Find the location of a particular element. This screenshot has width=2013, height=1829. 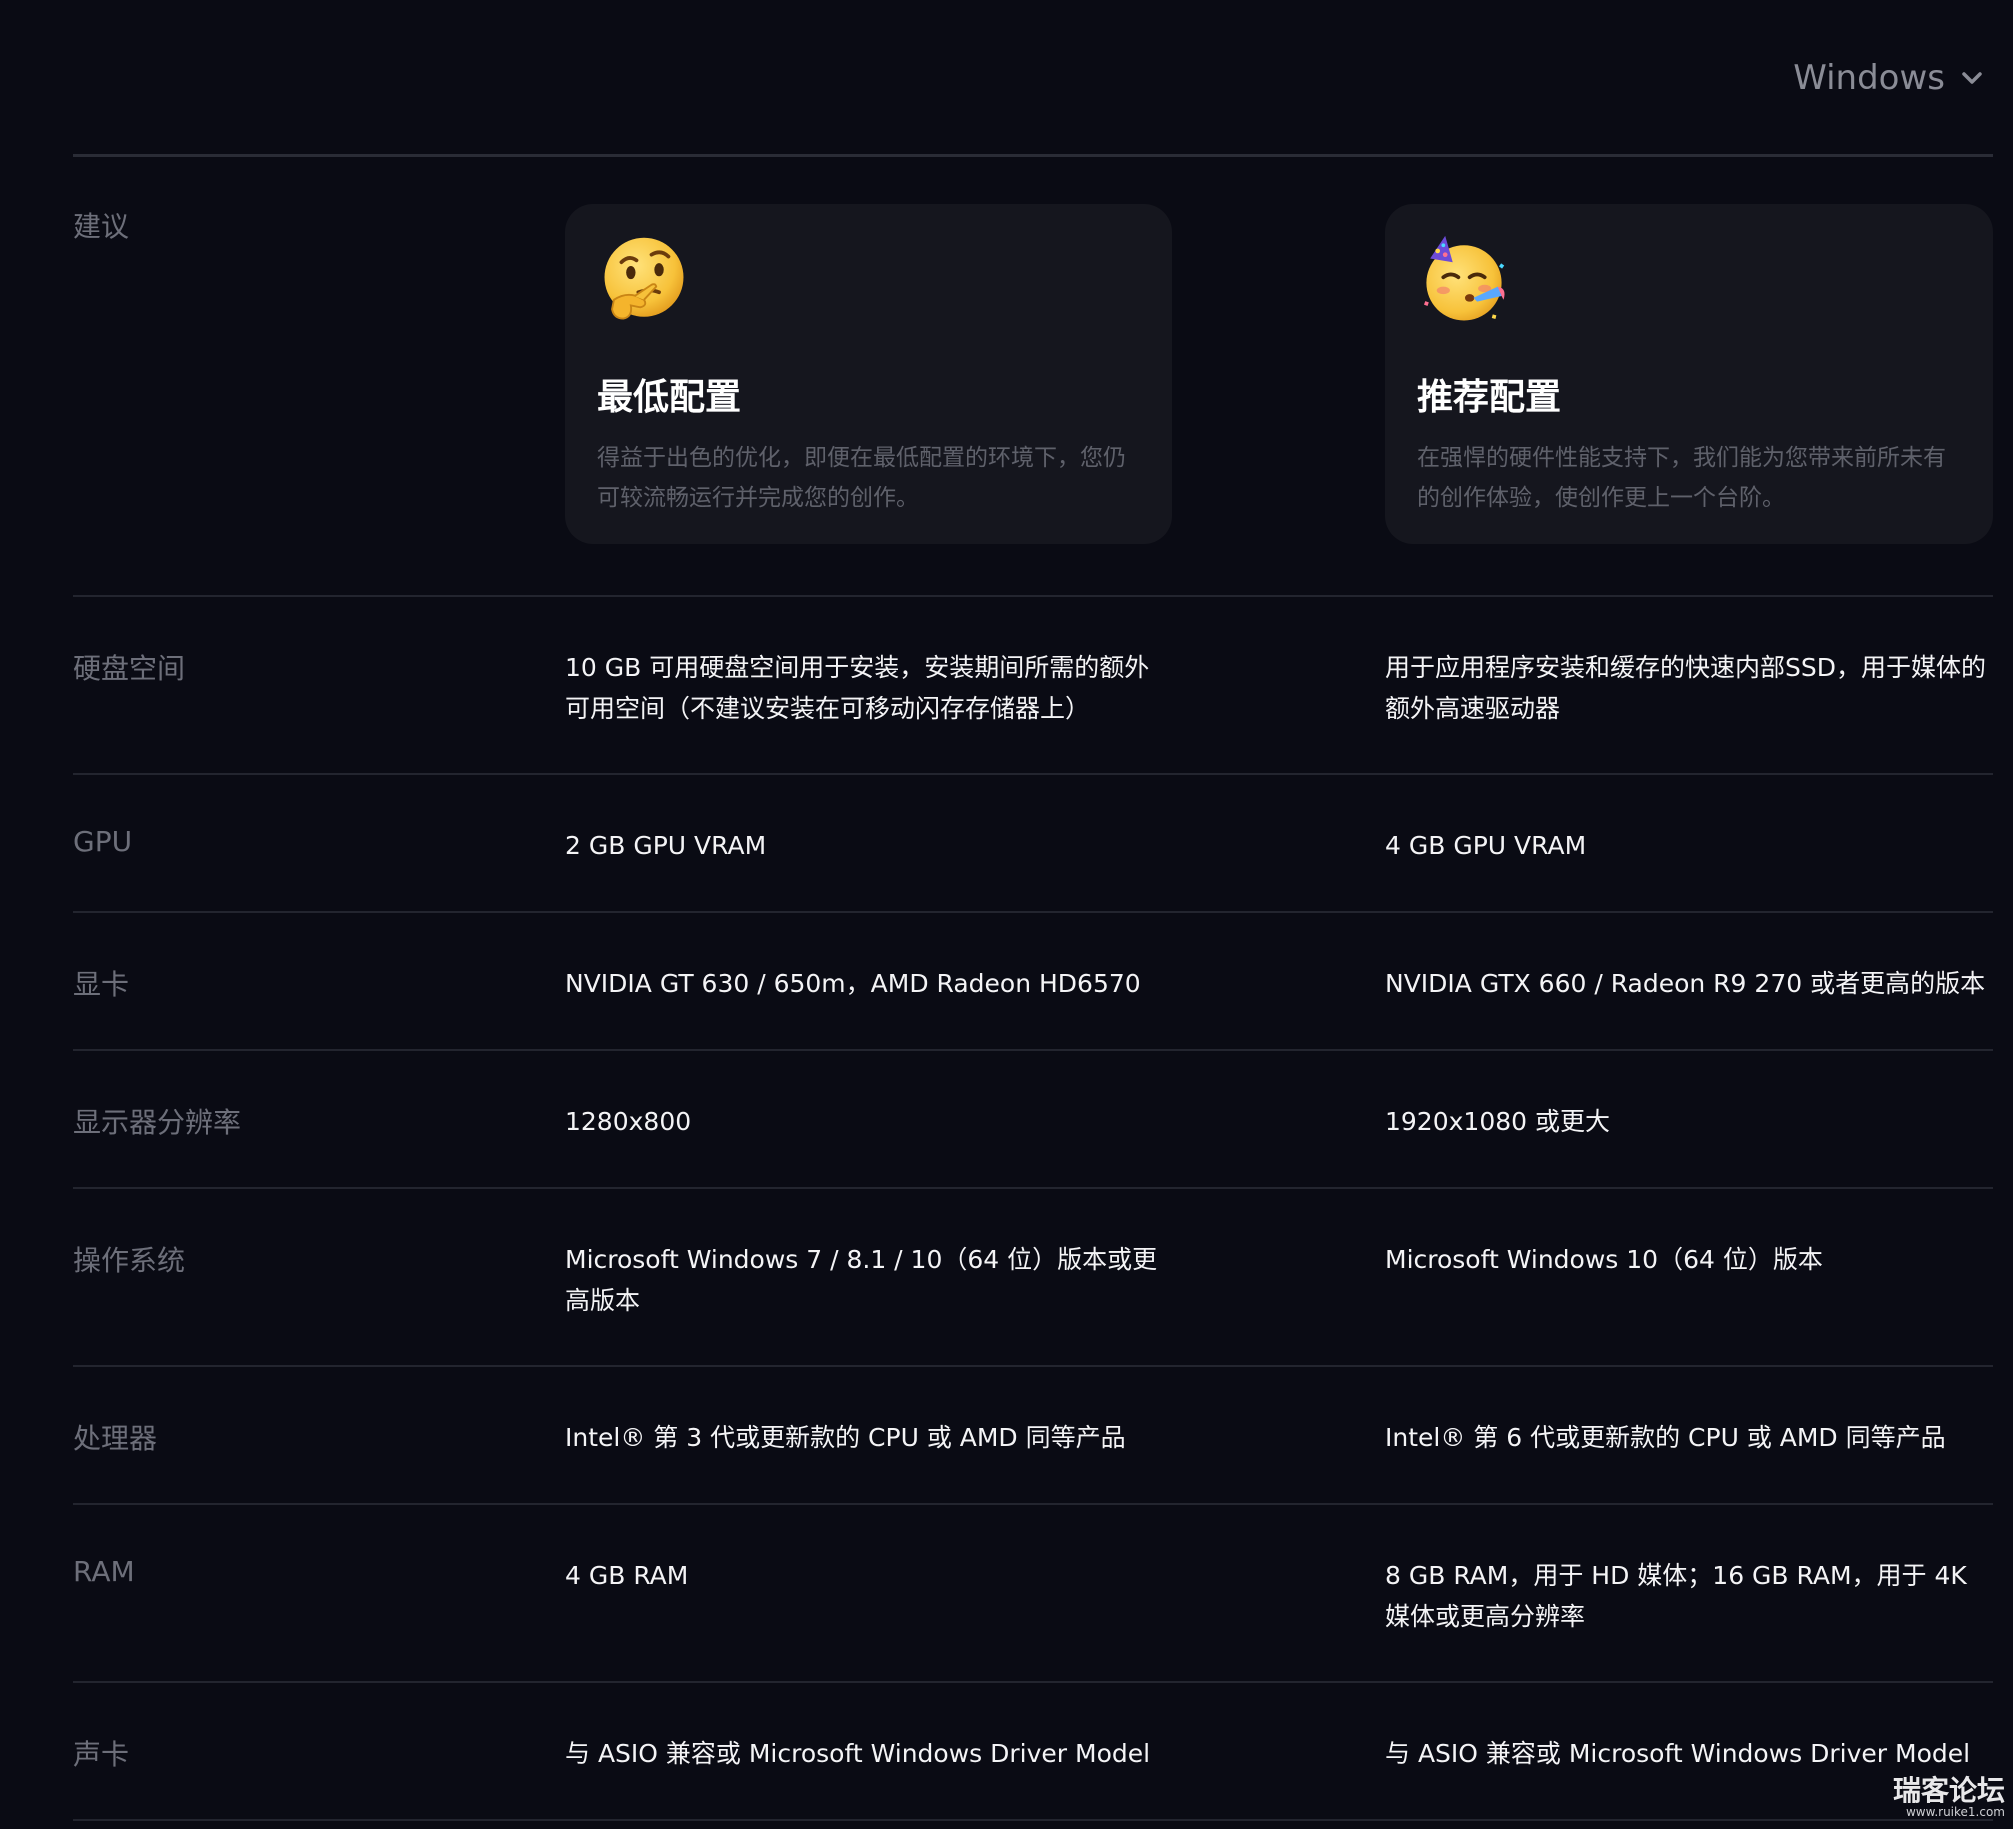

watermark-text: 瑞客论坛 is located at coordinates (1948, 1790).